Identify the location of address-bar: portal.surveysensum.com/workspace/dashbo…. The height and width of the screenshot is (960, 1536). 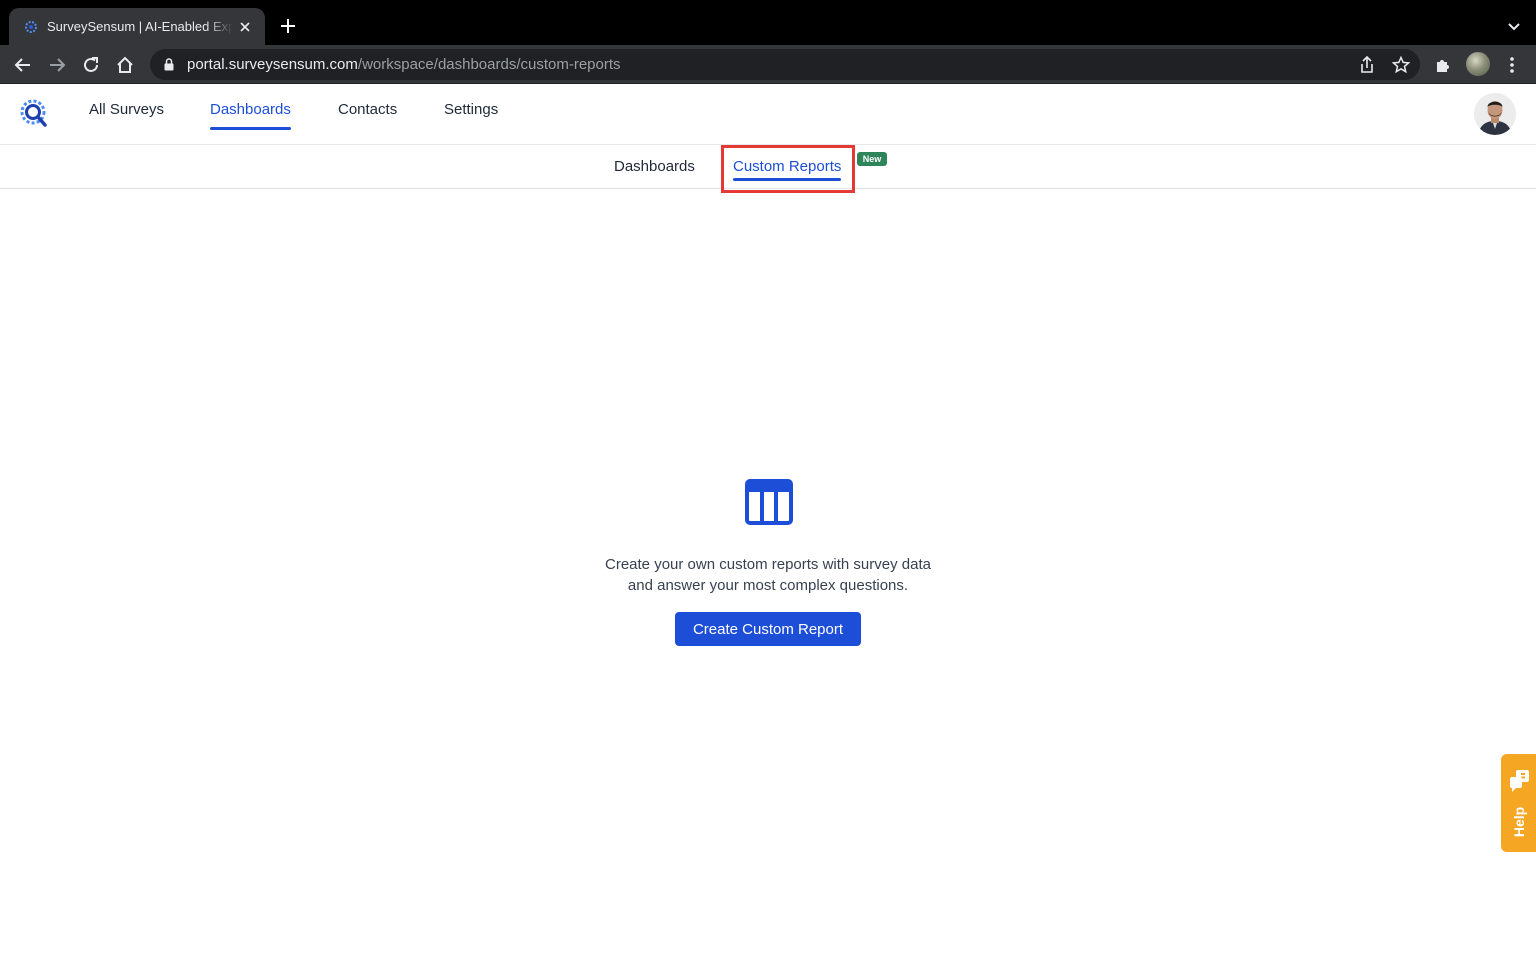
(785, 64).